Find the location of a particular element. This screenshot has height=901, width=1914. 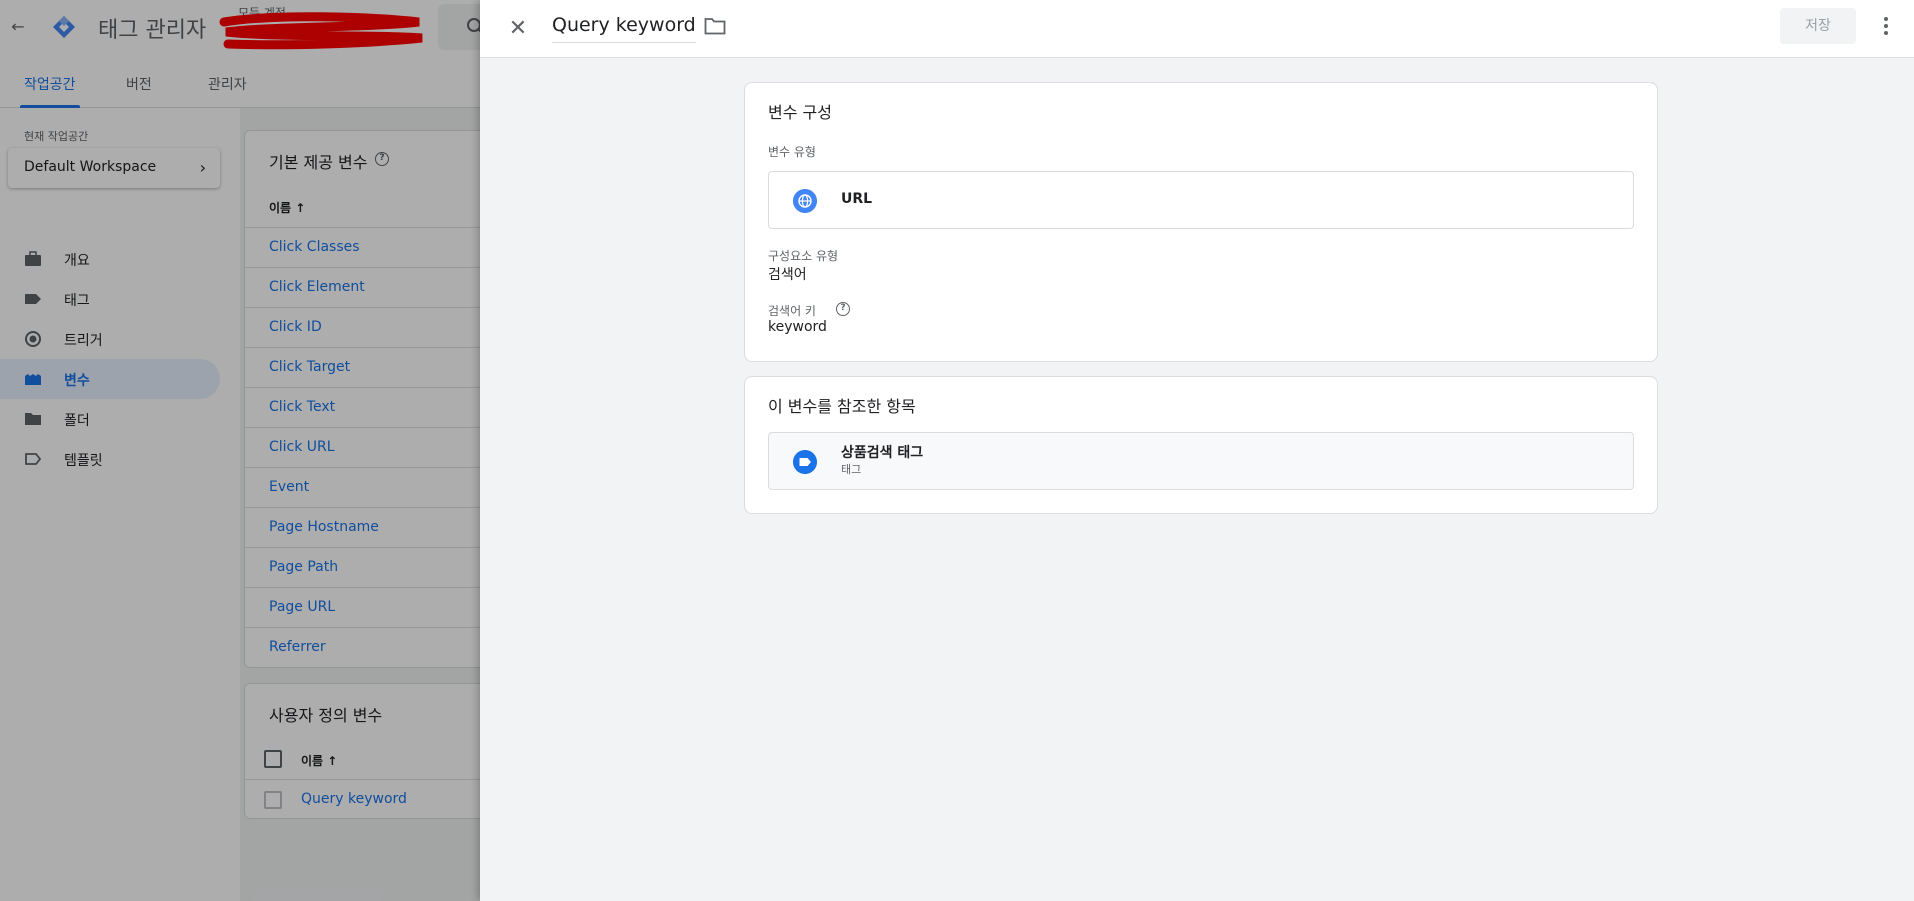

tag-icon is located at coordinates (805, 462).